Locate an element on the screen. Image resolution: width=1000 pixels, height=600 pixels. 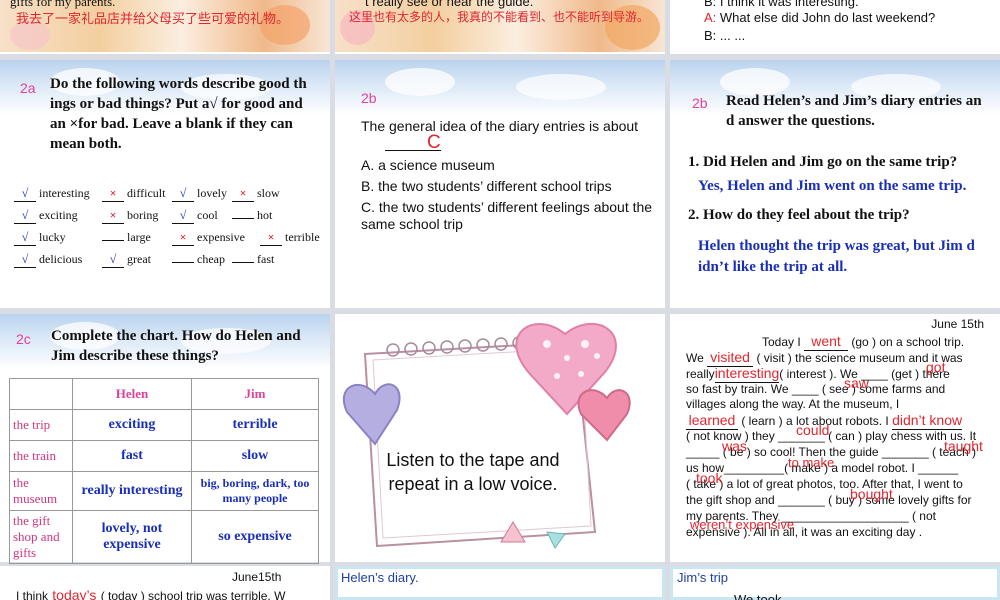
word: difficult is located at coordinates (146, 193).